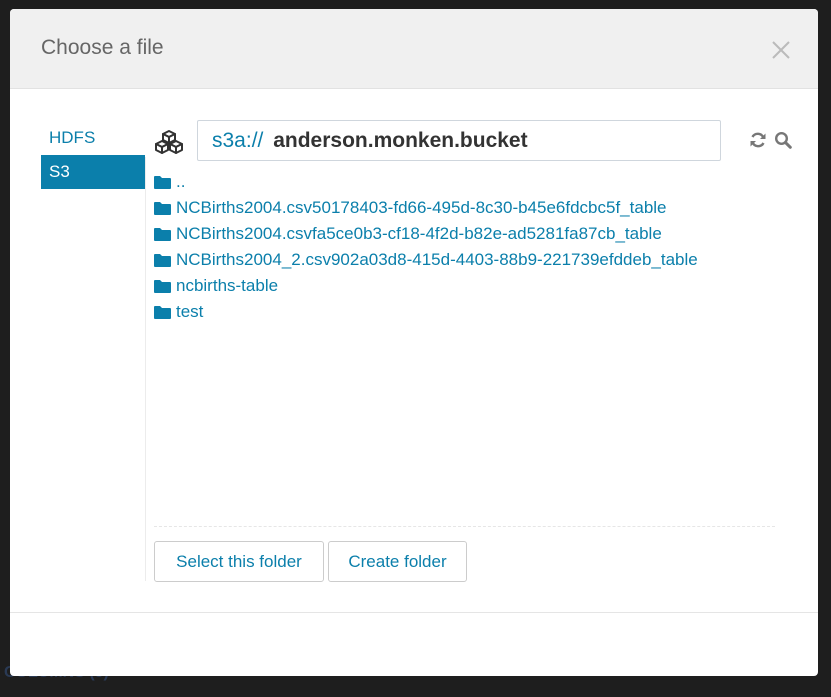 The width and height of the screenshot is (831, 697). I want to click on path-scheme: s3a://, so click(237, 140).